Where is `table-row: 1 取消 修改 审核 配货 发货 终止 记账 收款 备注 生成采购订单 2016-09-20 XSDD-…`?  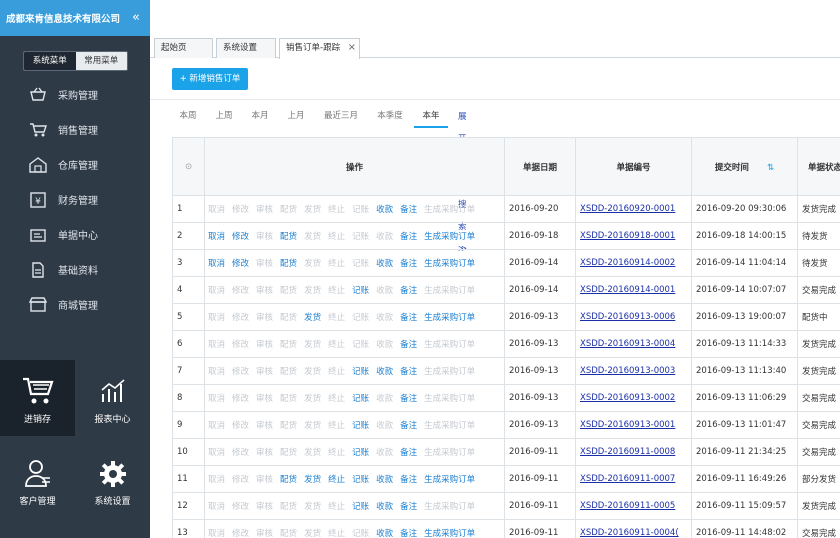 table-row: 1 取消 修改 审核 配货 发货 终止 记账 收款 备注 生成采购订单 2016-09-20 XSDD-… is located at coordinates (506, 209).